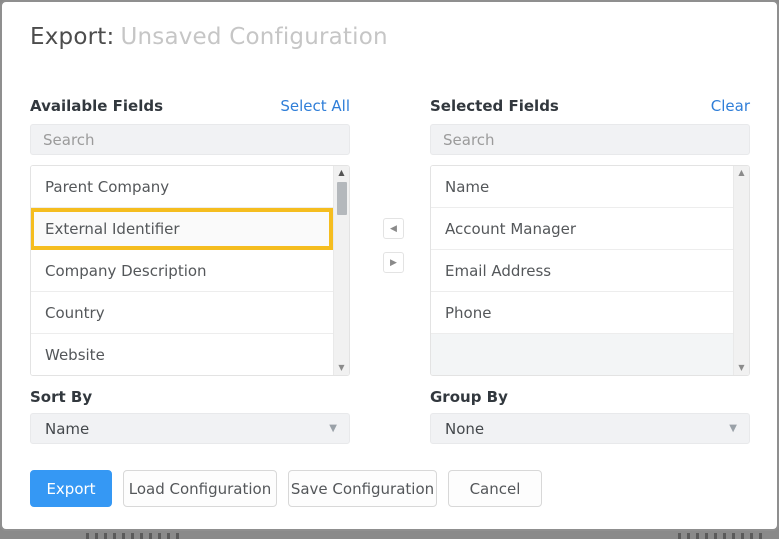  I want to click on list-item: Company Description, so click(182, 271).